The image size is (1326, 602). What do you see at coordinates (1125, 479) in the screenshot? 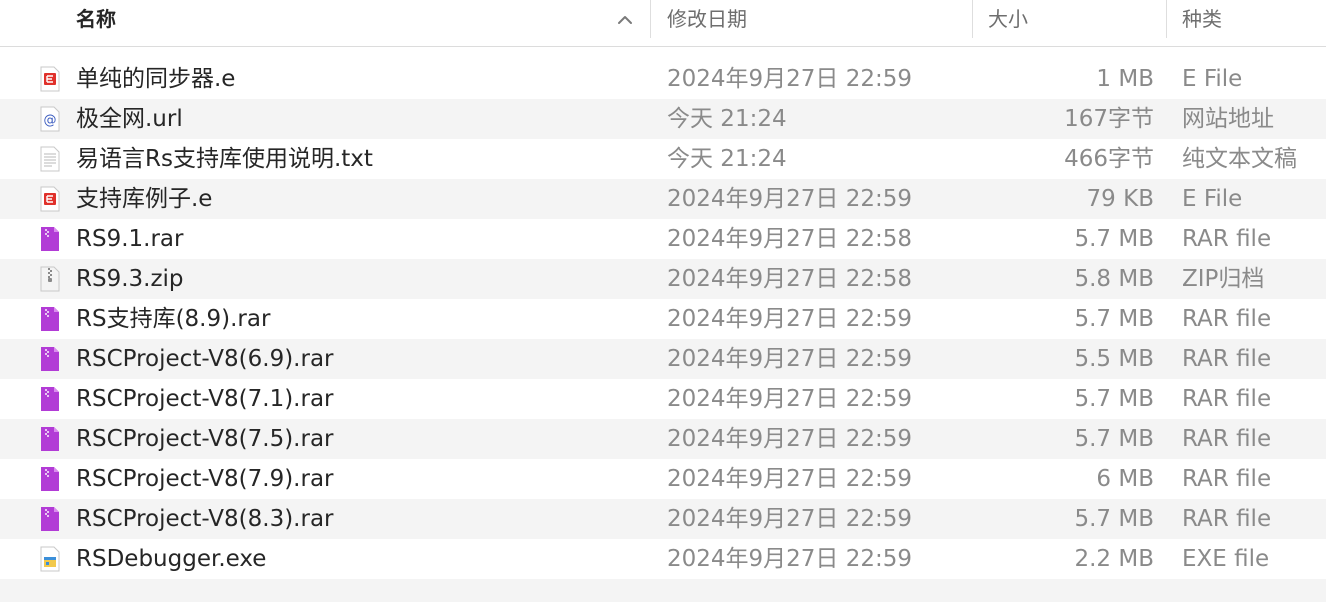
I see `file-size: 6 MB` at bounding box center [1125, 479].